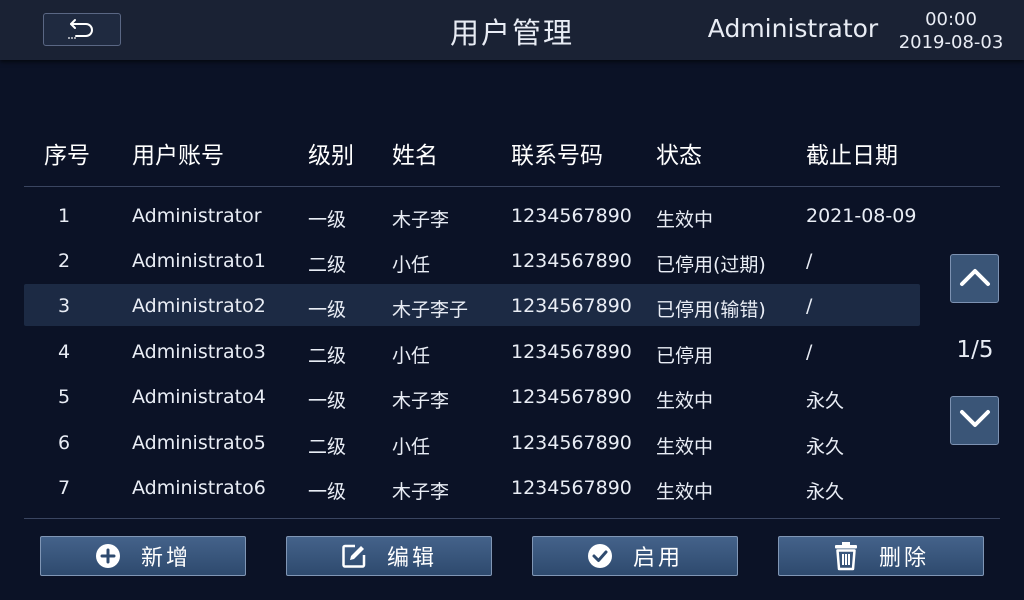  Describe the element at coordinates (199, 306) in the screenshot. I see `cell-account: Administrato2` at that location.